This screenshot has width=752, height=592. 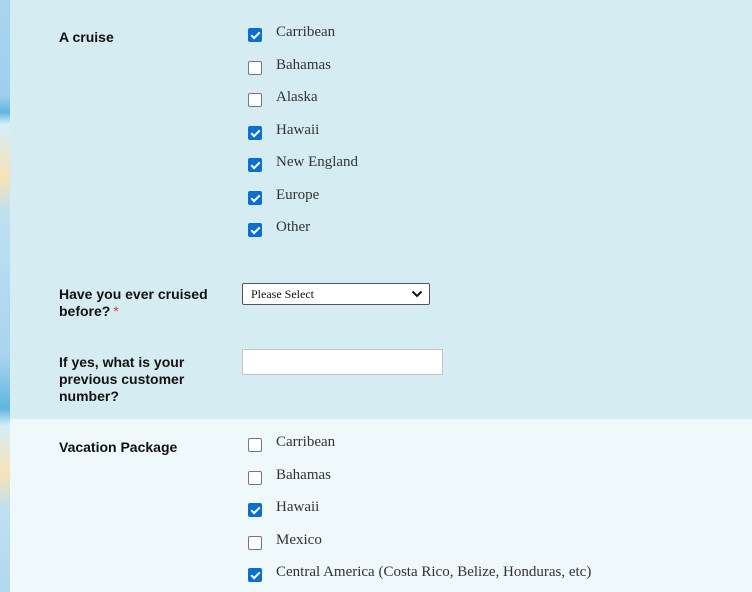 What do you see at coordinates (299, 540) in the screenshot?
I see `checkbox-label: Mexico` at bounding box center [299, 540].